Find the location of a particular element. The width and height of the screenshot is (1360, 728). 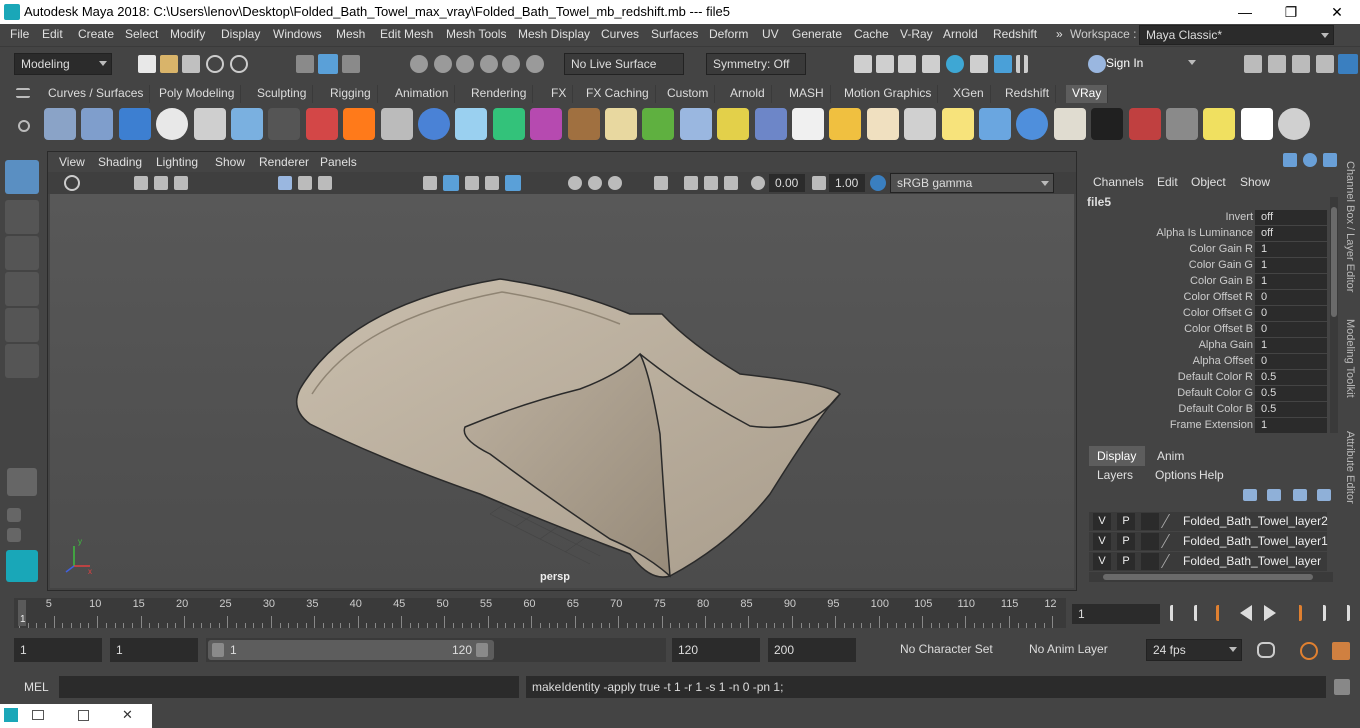

vray-cloud-icon is located at coordinates (1256, 124).